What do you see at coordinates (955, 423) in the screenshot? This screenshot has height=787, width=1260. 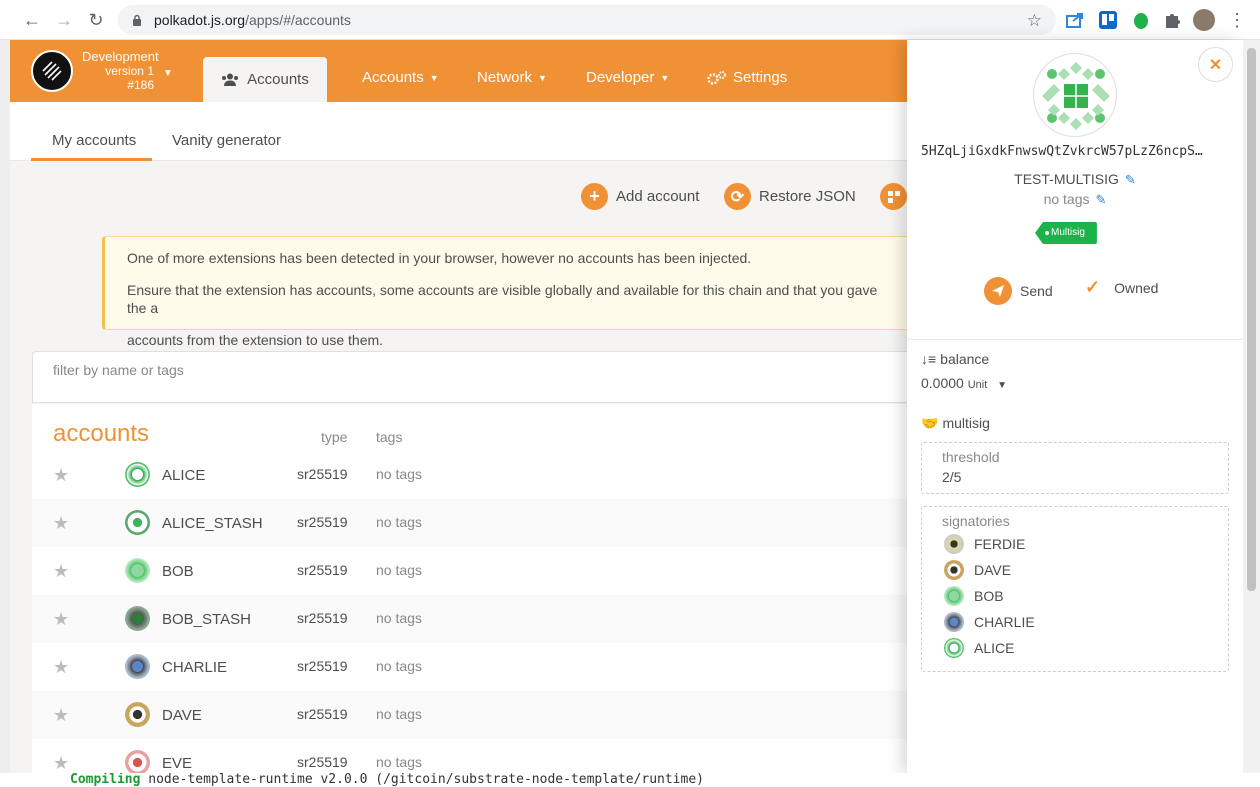 I see `multisig-section: 🤝 multisig` at bounding box center [955, 423].